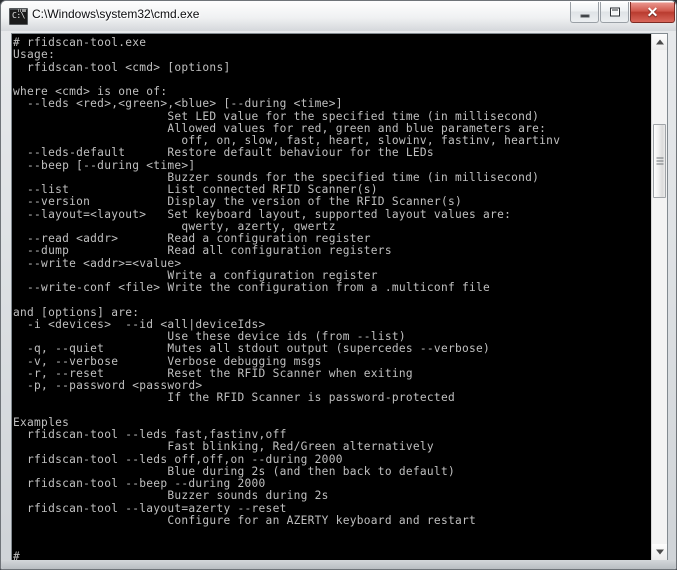 Image resolution: width=677 pixels, height=570 pixels. I want to click on minimize-icon, so click(584, 16).